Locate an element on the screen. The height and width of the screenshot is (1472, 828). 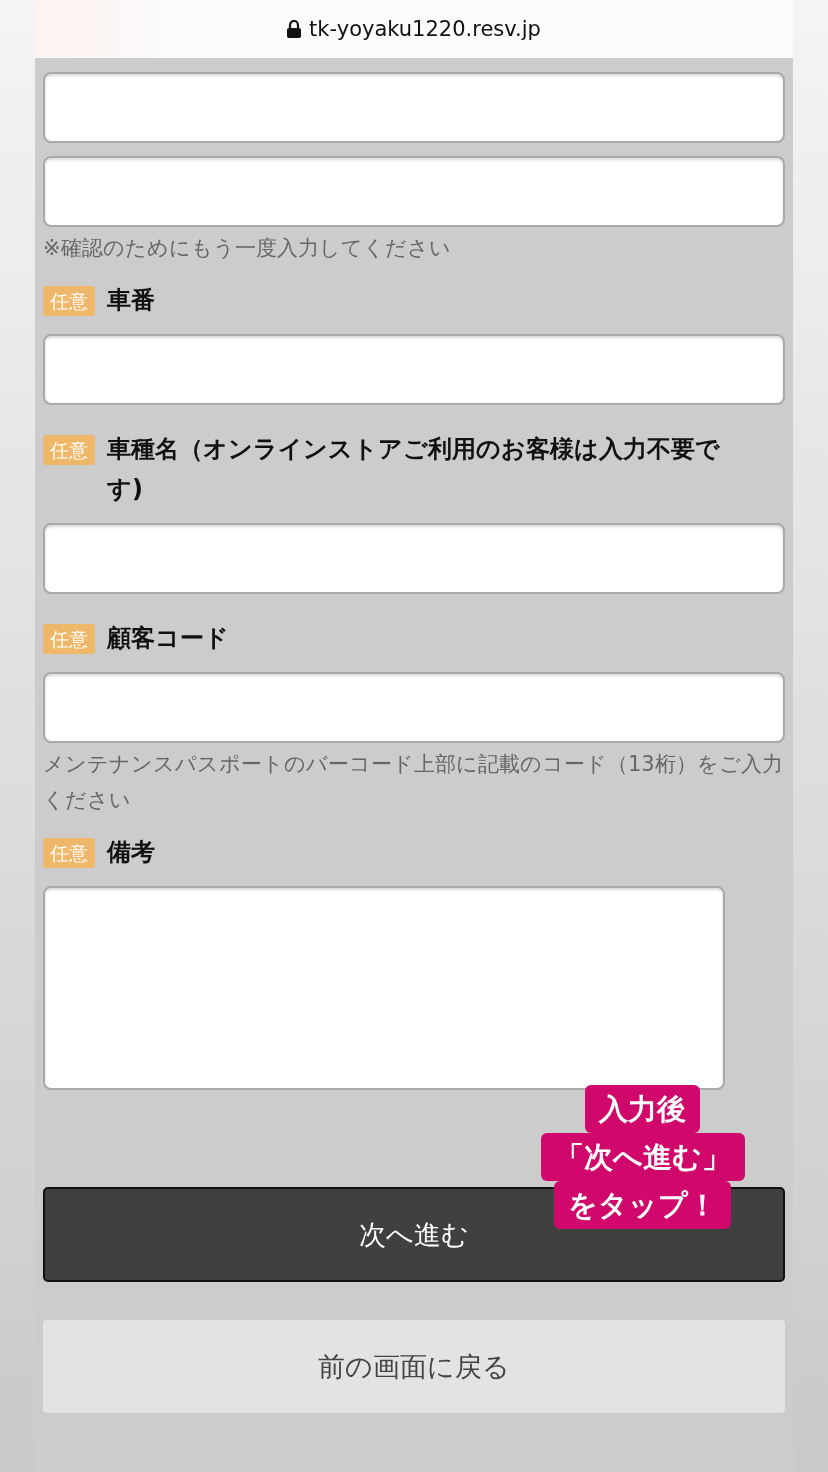
field-label: 車種名（オンラインストアご利用のお客様は入力不要です) is located at coordinates (414, 469).